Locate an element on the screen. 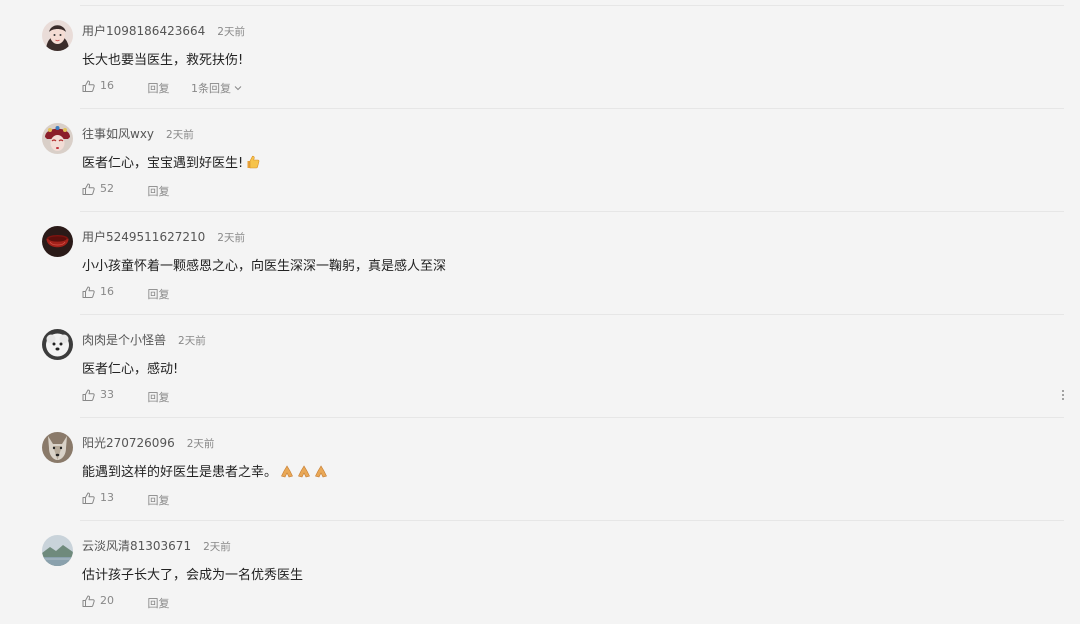 This screenshot has height=624, width=1080. comment-body: 长大也要当医生，救死扶伤! is located at coordinates (163, 60).